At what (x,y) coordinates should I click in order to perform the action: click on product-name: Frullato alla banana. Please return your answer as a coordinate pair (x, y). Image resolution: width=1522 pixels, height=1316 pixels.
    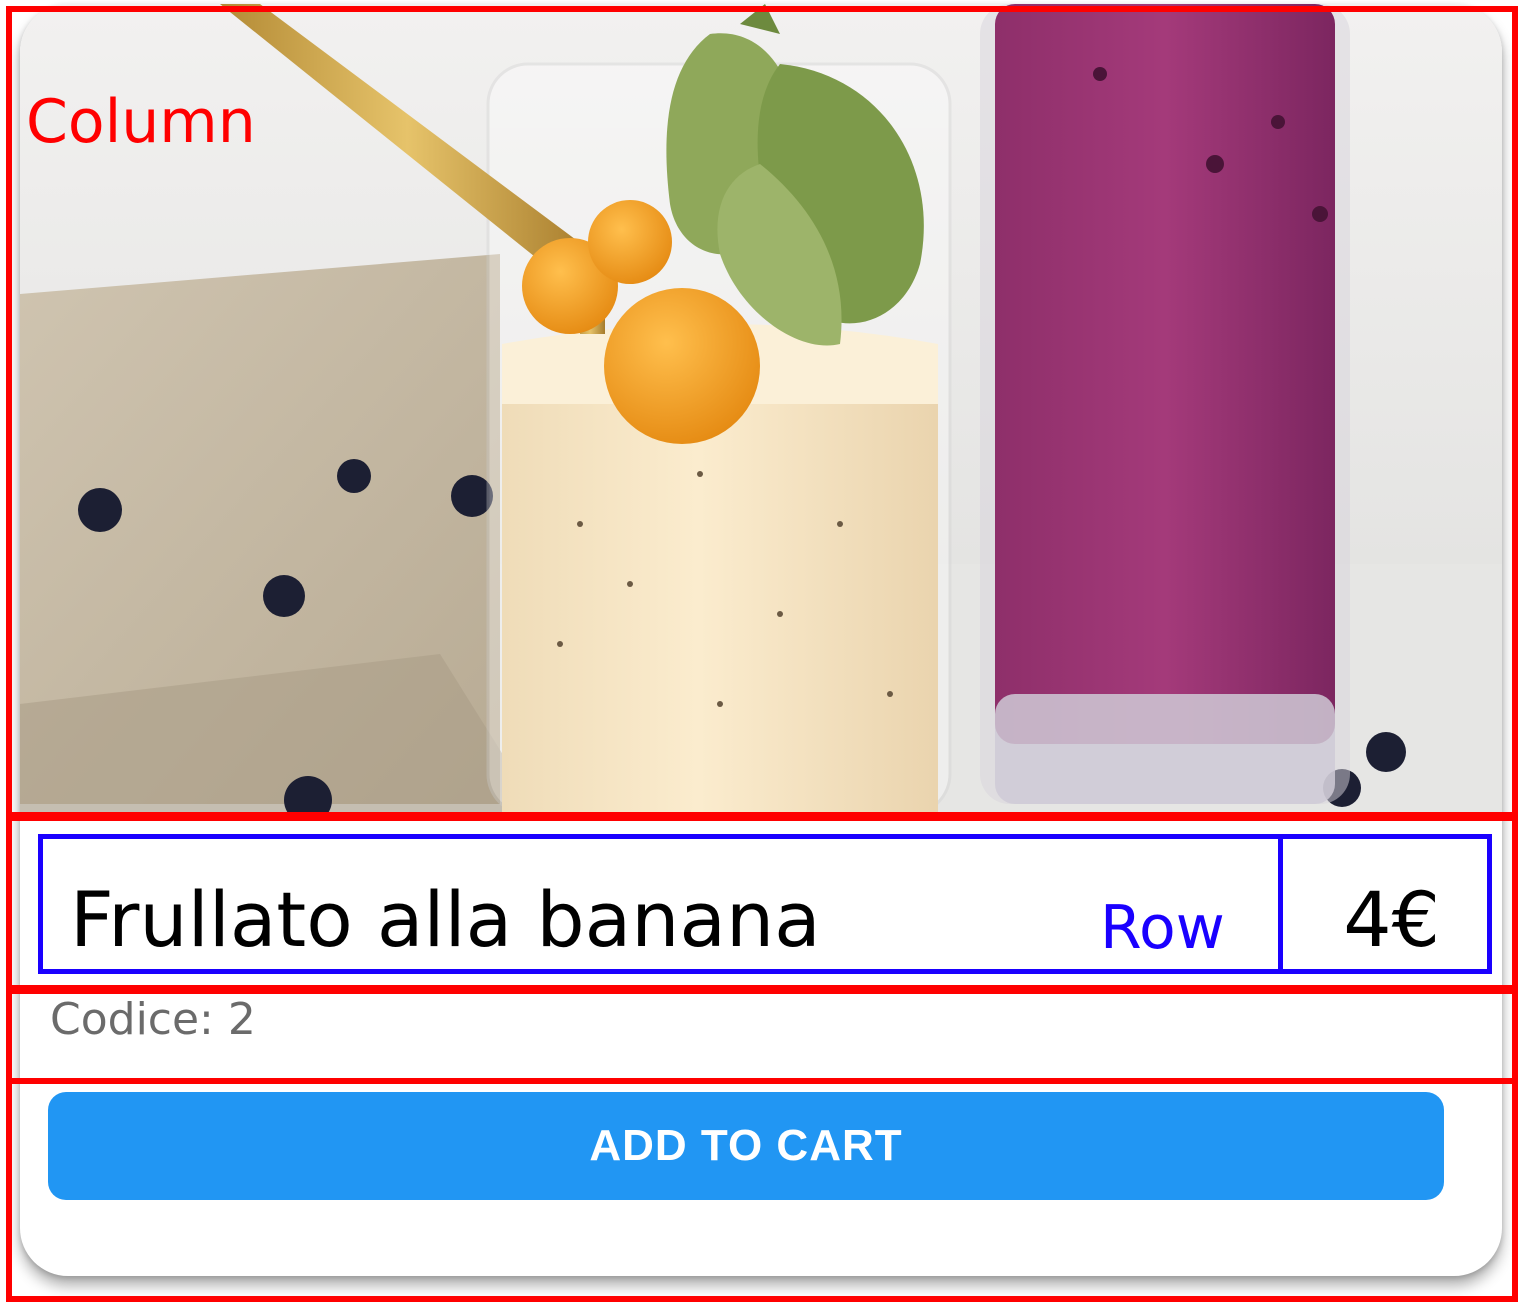
    Looking at the image, I should click on (445, 919).